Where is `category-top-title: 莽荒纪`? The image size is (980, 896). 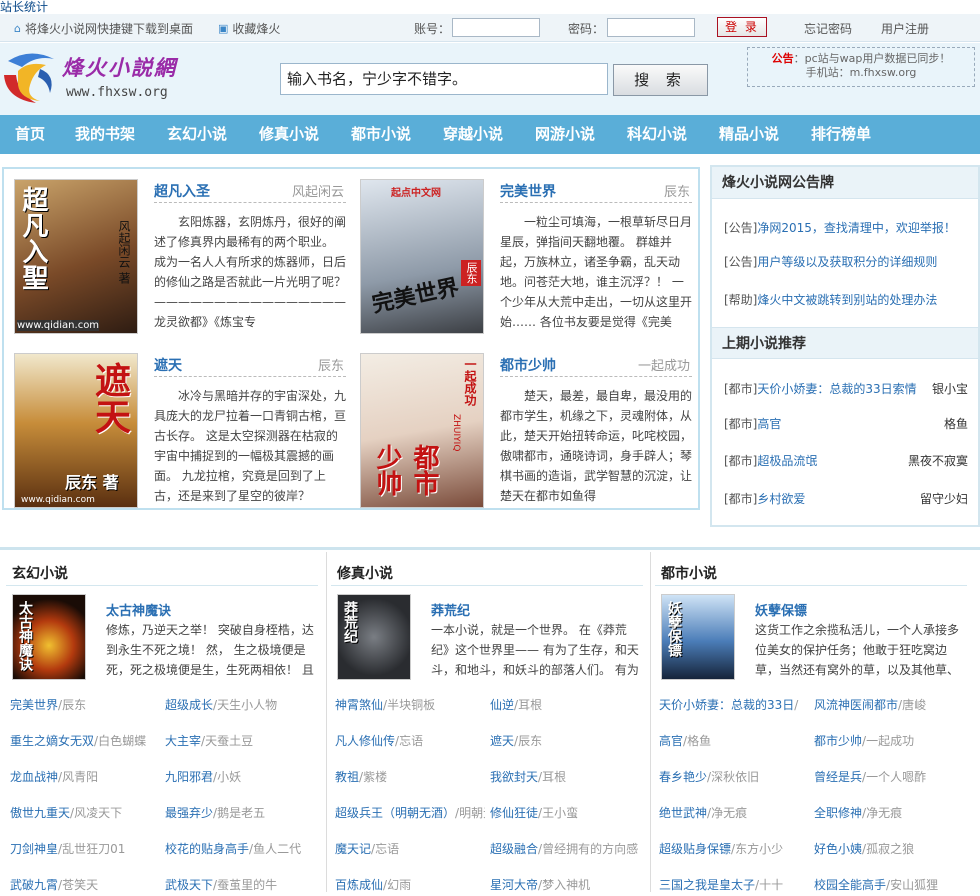
category-top-title: 莽荒纪 is located at coordinates (450, 609).